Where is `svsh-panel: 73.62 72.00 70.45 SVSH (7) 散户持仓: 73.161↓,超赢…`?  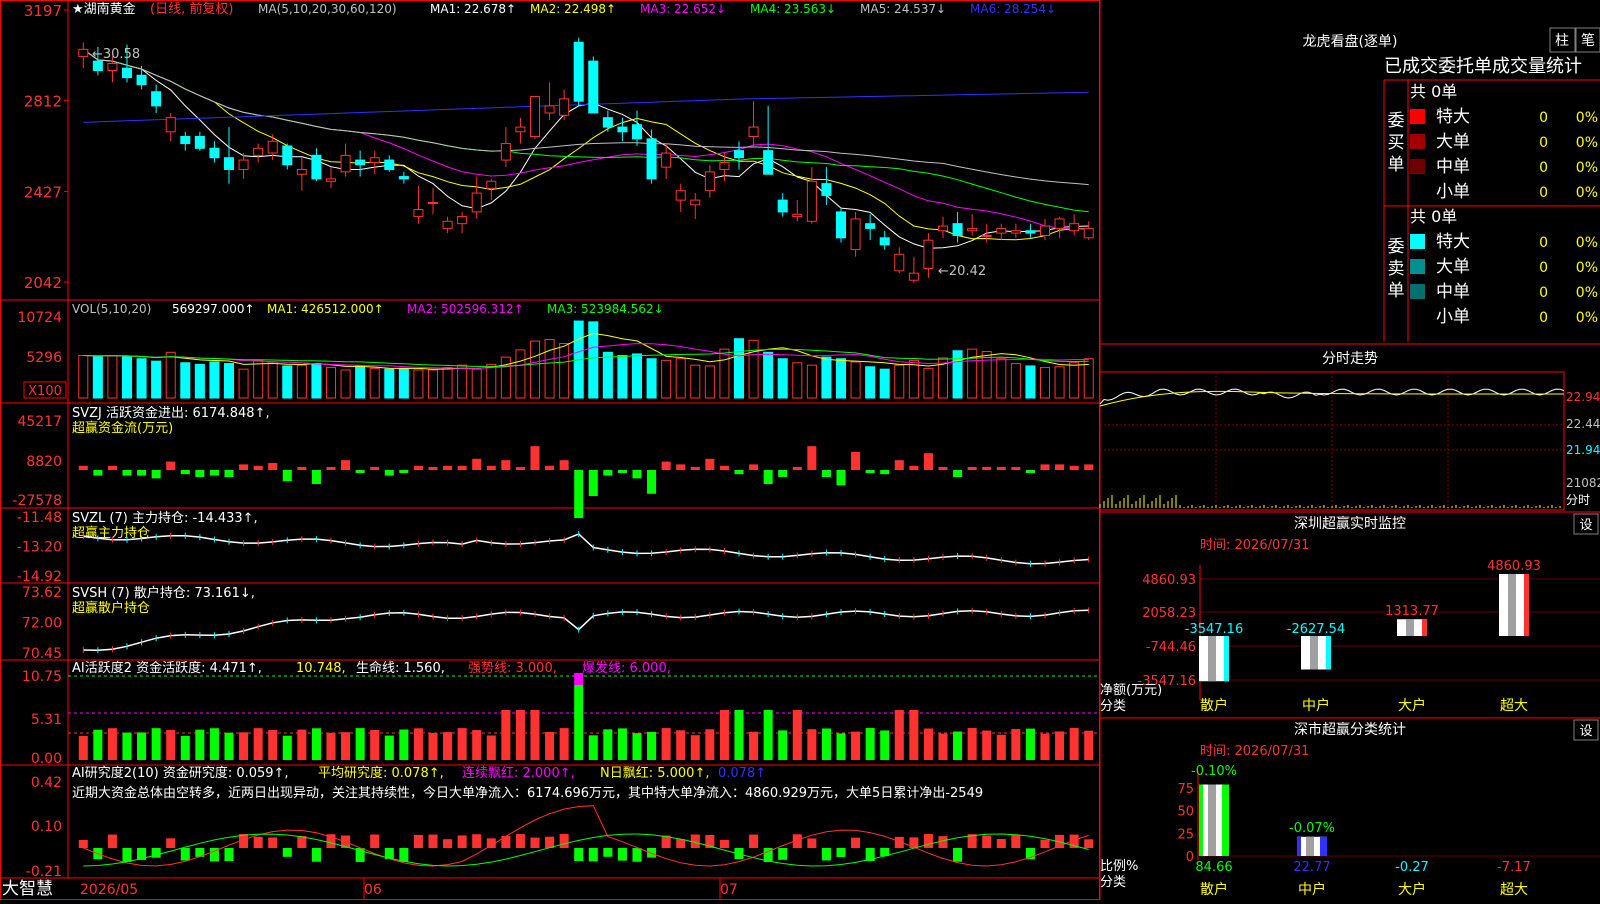
svsh-panel: 73.62 72.00 70.45 SVSH (7) 散户持仓: 73.161↓,超赢… is located at coordinates (556, 623).